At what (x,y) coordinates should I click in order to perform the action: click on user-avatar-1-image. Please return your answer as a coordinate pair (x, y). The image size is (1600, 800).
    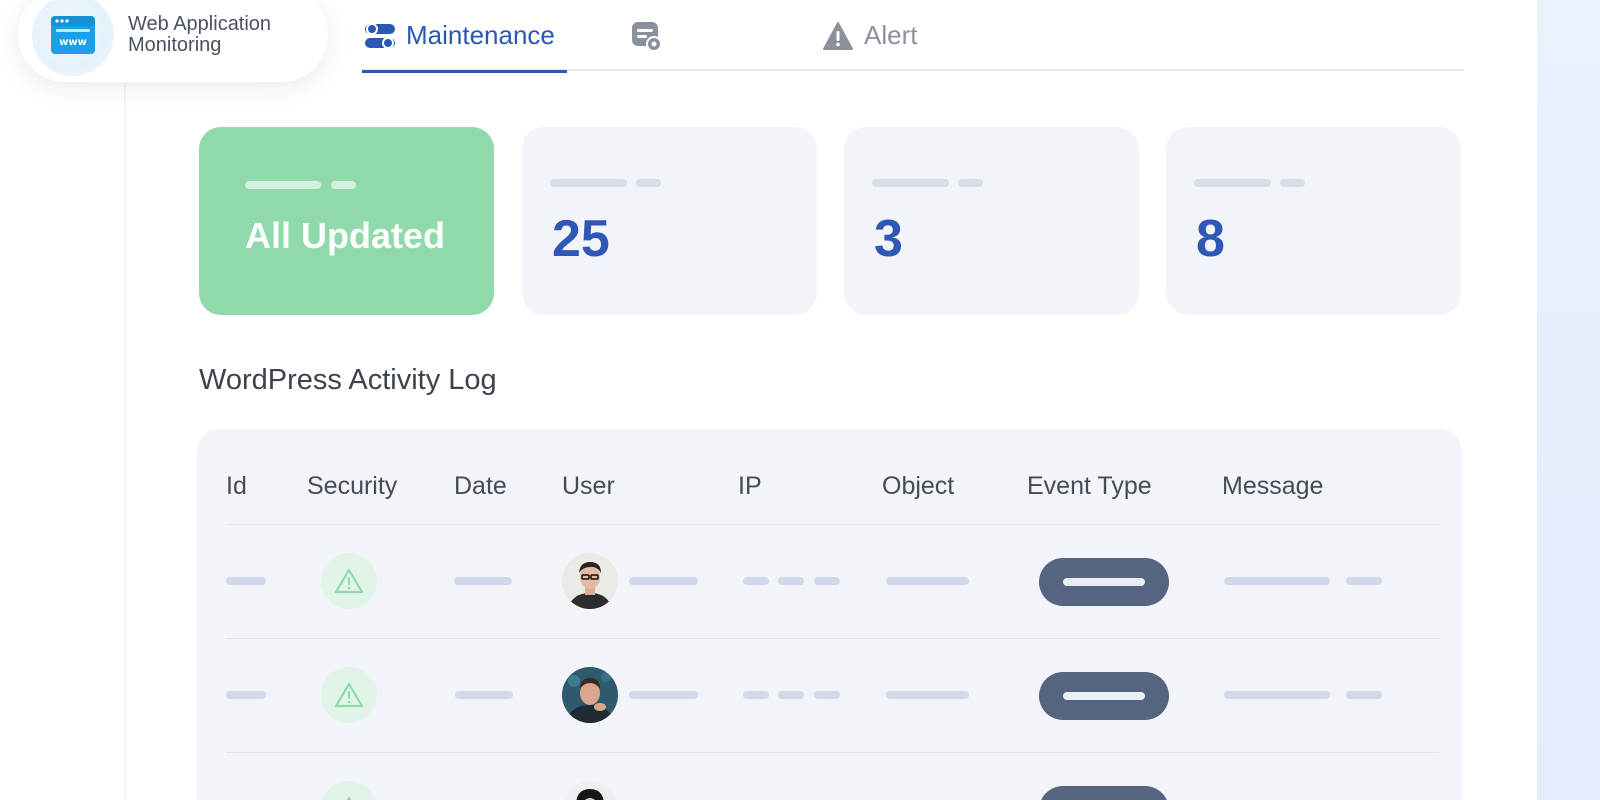
    Looking at the image, I should click on (590, 581).